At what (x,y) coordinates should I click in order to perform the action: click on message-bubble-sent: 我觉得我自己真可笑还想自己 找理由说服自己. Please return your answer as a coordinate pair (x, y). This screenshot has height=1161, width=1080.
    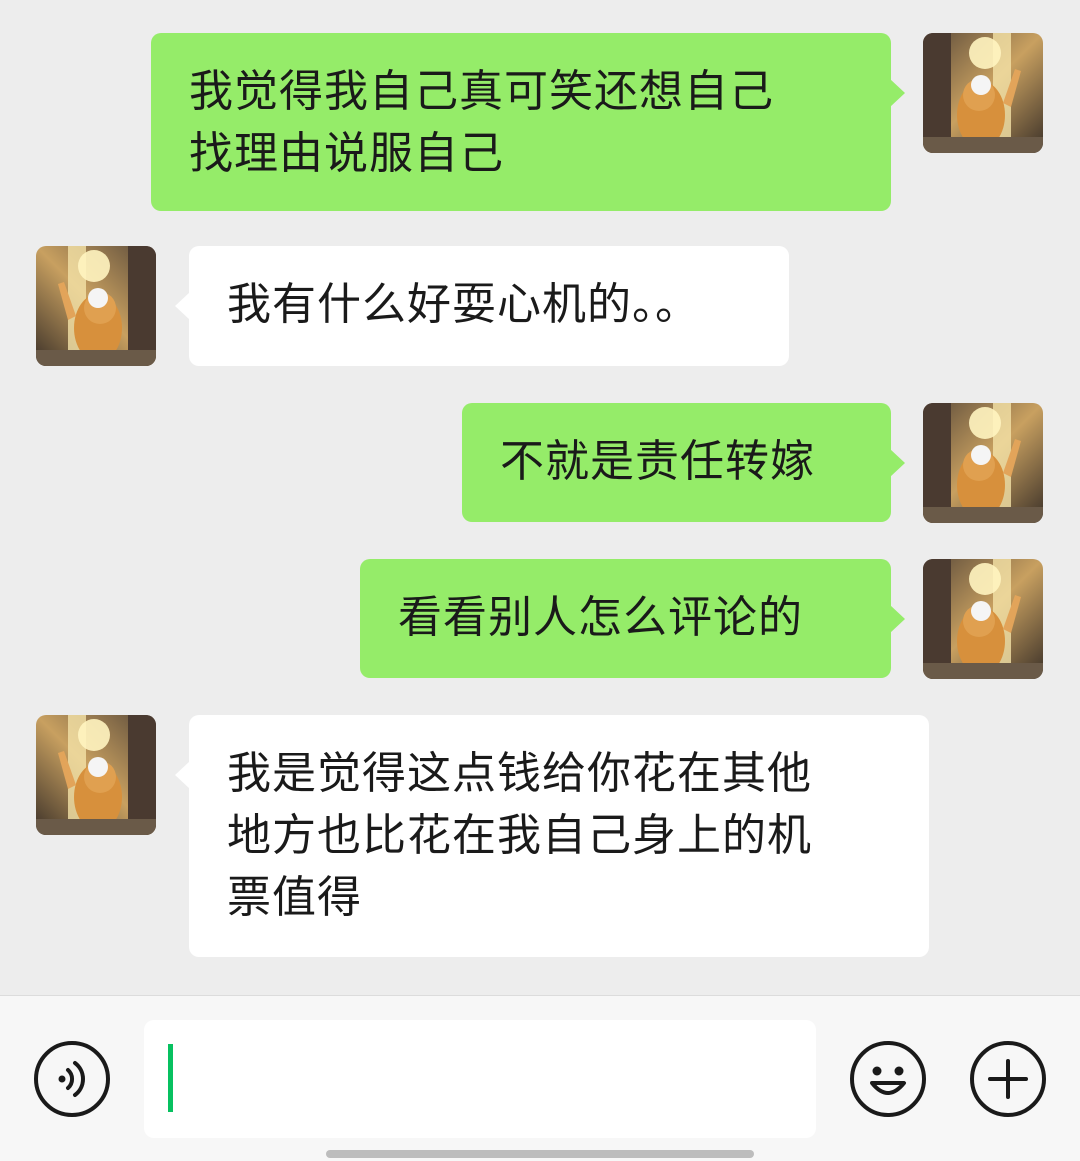
    Looking at the image, I should click on (528, 122).